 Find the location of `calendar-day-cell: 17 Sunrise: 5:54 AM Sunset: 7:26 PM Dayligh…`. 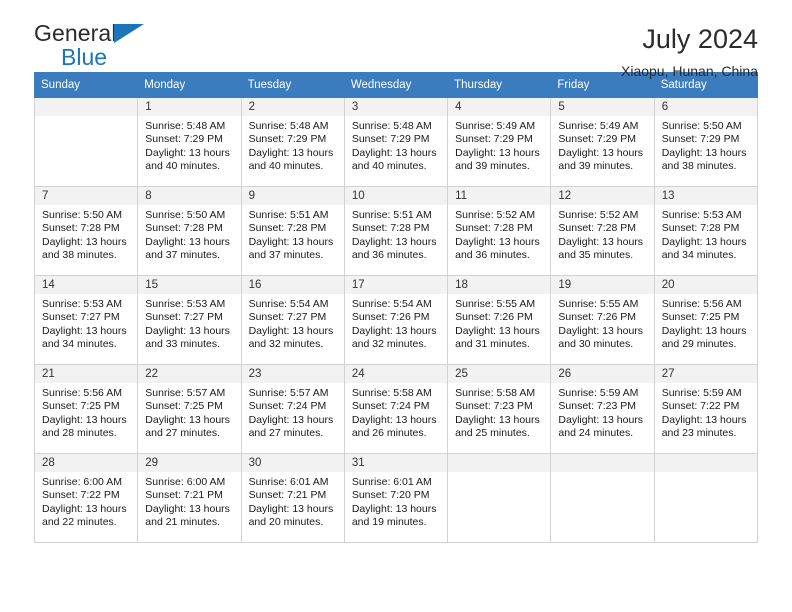

calendar-day-cell: 17 Sunrise: 5:54 AM Sunset: 7:26 PM Dayligh… is located at coordinates (396, 320).